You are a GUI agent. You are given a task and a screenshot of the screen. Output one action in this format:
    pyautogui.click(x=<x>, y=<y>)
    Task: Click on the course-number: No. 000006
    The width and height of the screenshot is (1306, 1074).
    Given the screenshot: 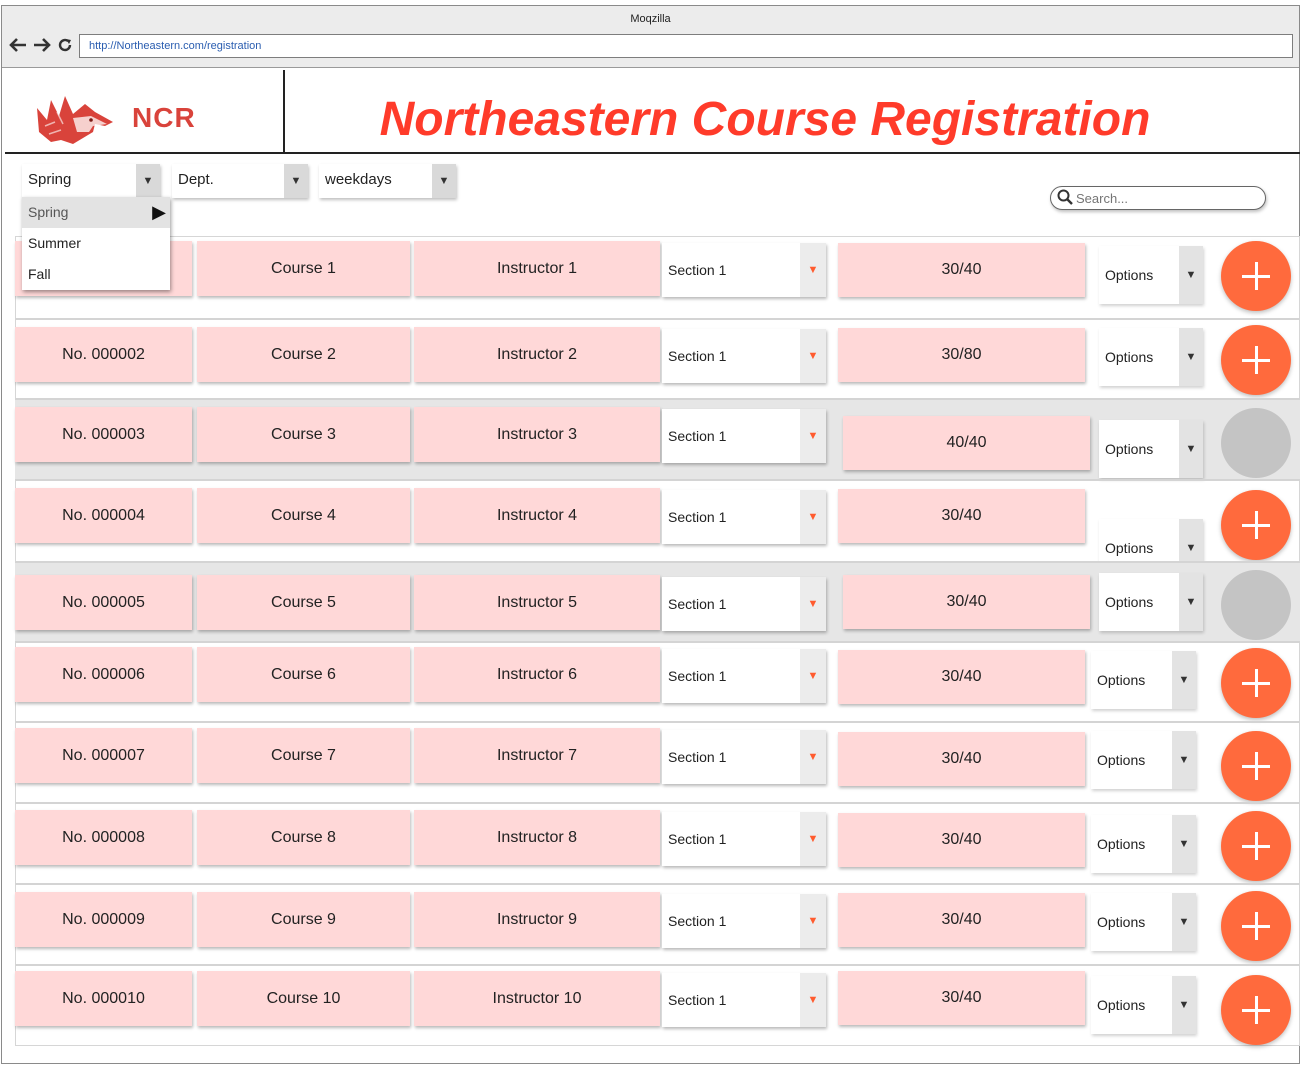 What is the action you would take?
    pyautogui.click(x=103, y=674)
    